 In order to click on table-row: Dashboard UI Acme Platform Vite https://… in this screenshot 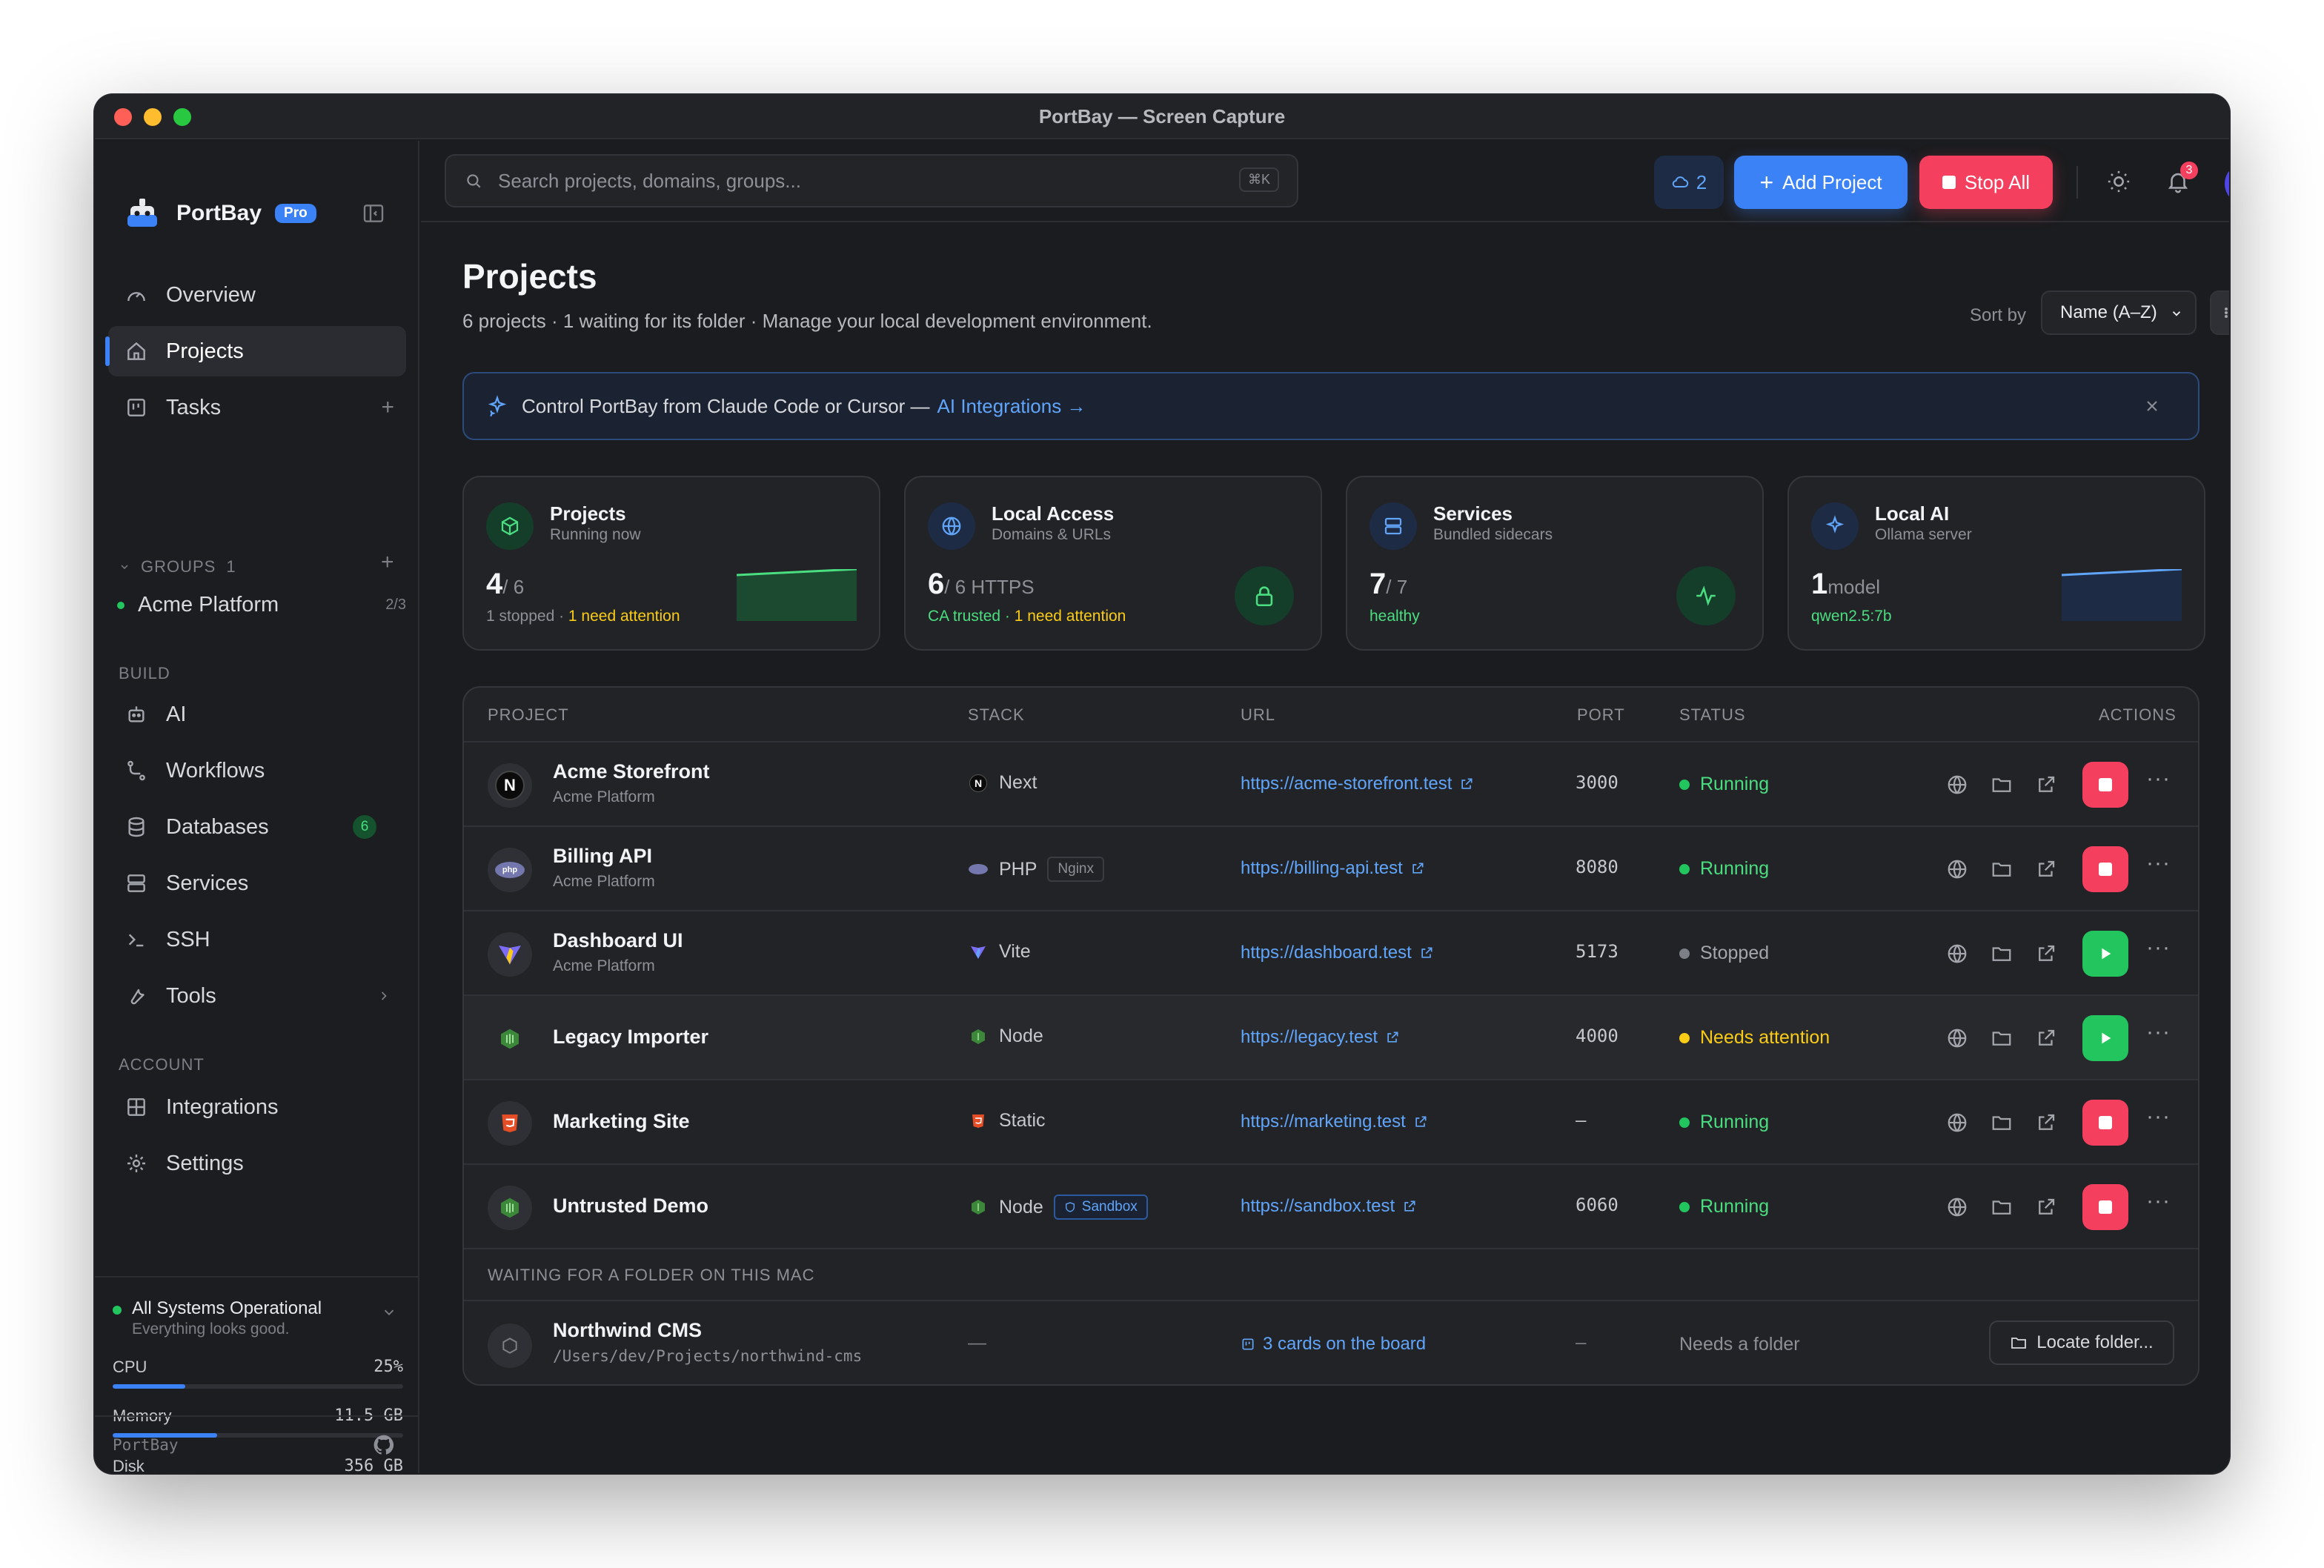, I will do `click(1331, 953)`.